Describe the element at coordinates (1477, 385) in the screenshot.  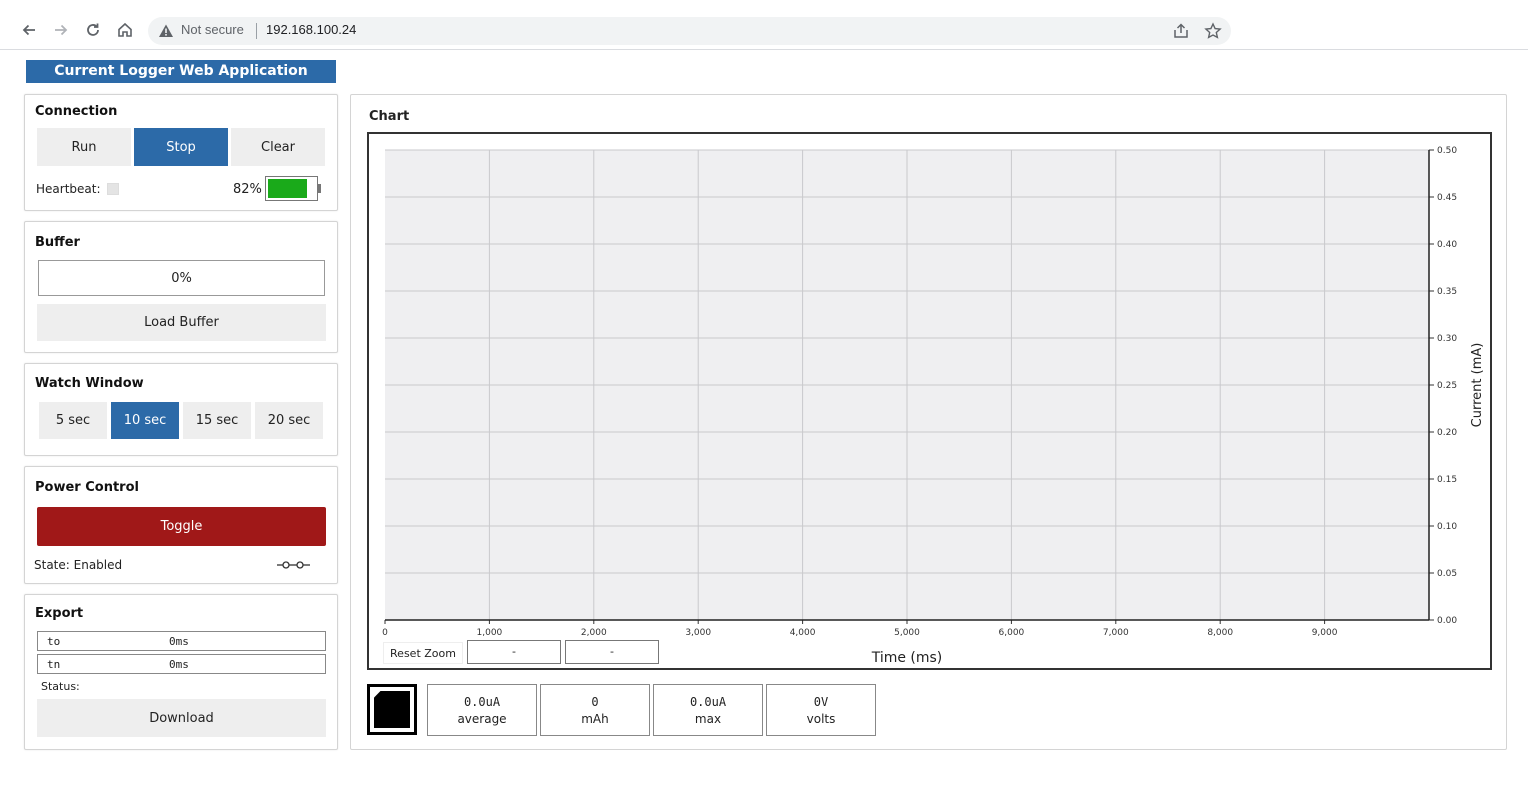
I see `y-axis-title: Current (mA)` at that location.